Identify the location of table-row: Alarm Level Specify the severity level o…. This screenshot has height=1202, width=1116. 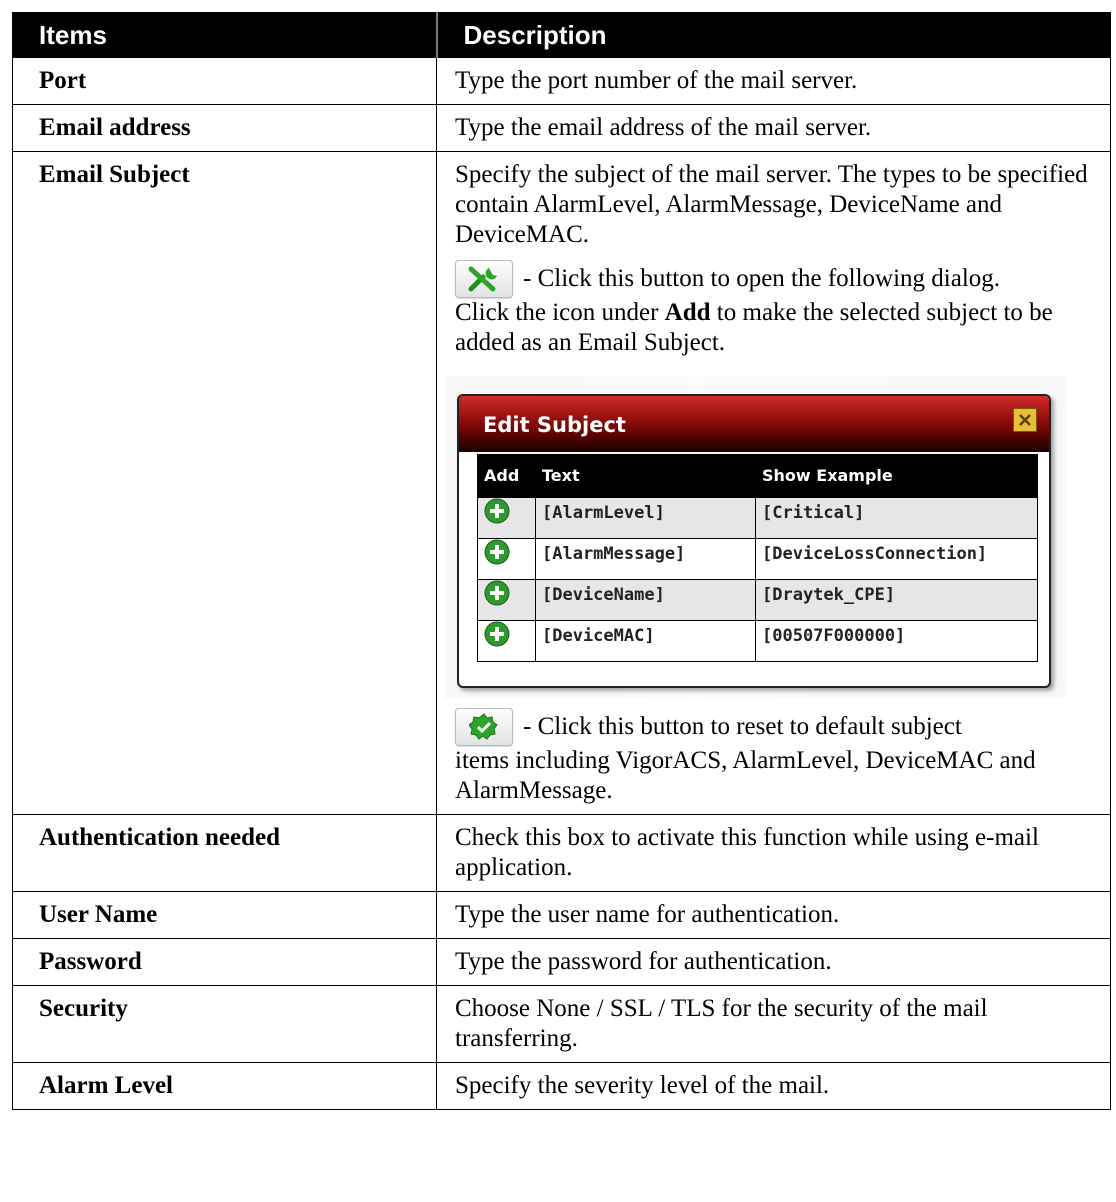
(561, 1086).